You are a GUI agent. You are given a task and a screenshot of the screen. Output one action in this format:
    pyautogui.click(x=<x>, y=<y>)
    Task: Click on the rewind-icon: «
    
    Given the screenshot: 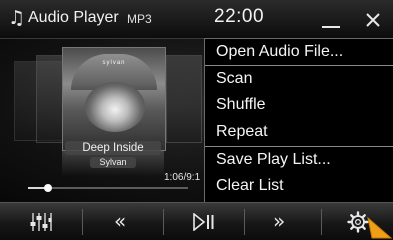 What is the action you would take?
    pyautogui.click(x=120, y=221)
    